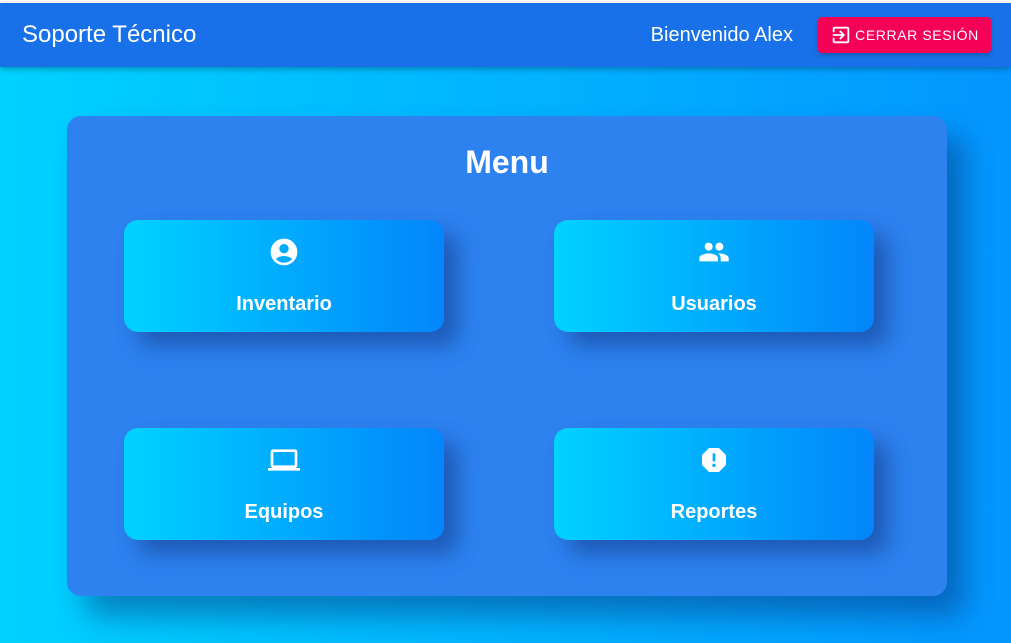 The height and width of the screenshot is (643, 1011). Describe the element at coordinates (284, 252) in the screenshot. I see `account-circle-icon` at that location.